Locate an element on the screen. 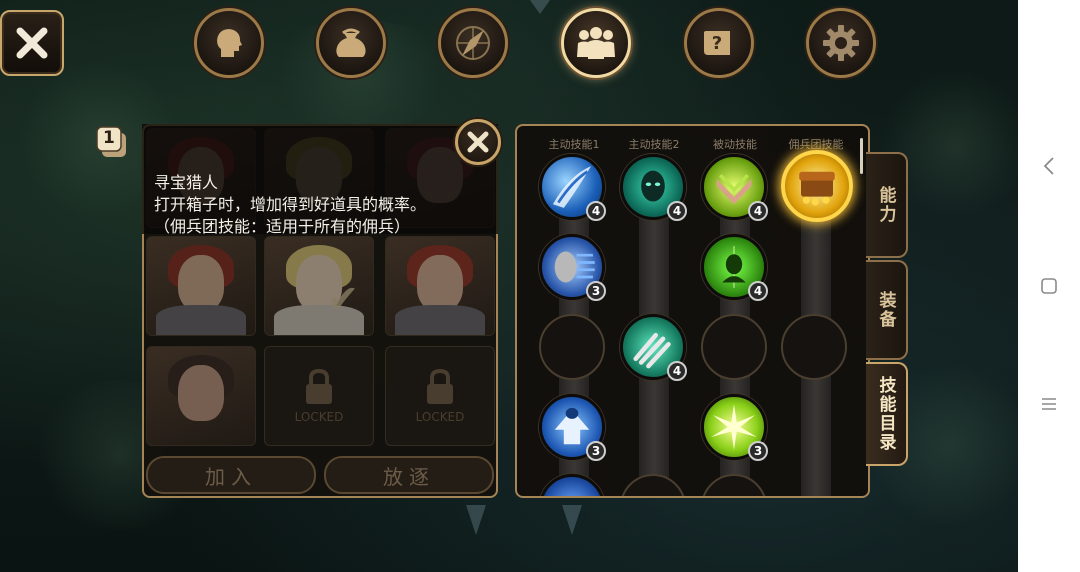  tab-ability: 能力 is located at coordinates (887, 205).